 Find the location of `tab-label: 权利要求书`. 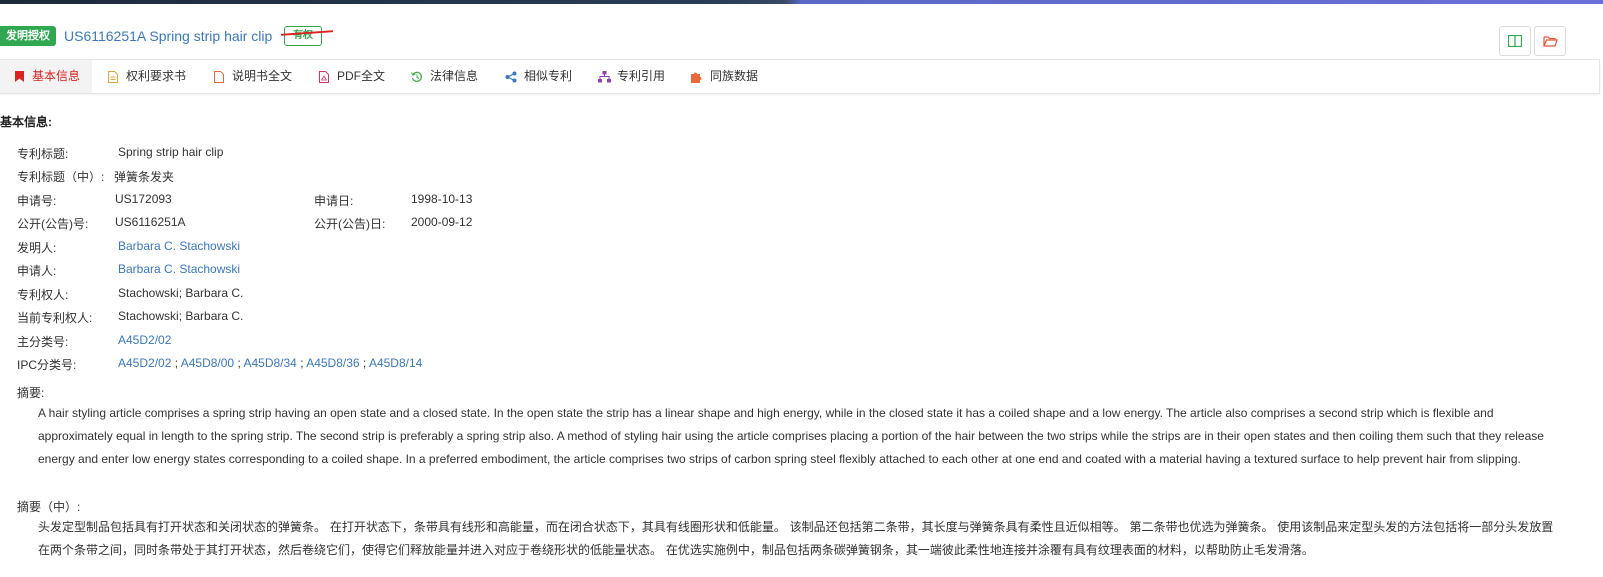

tab-label: 权利要求书 is located at coordinates (156, 76).